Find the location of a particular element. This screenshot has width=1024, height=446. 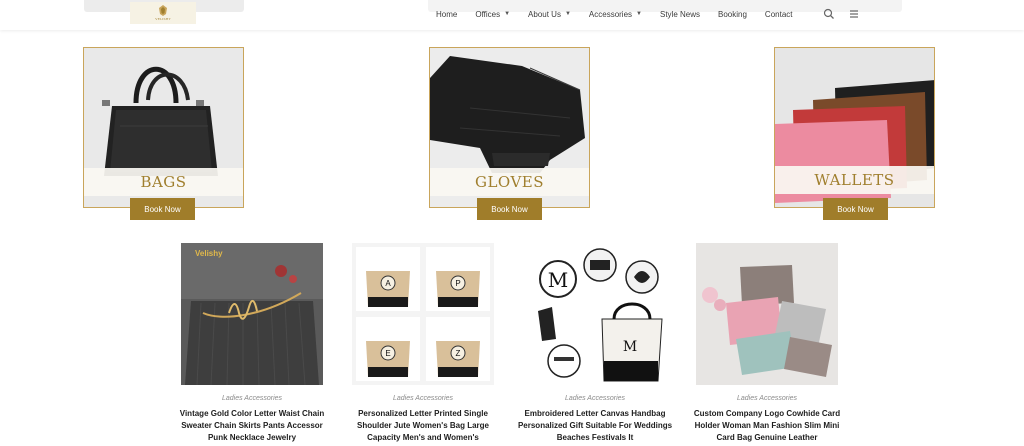

nav-contact: Contact is located at coordinates (779, 14).